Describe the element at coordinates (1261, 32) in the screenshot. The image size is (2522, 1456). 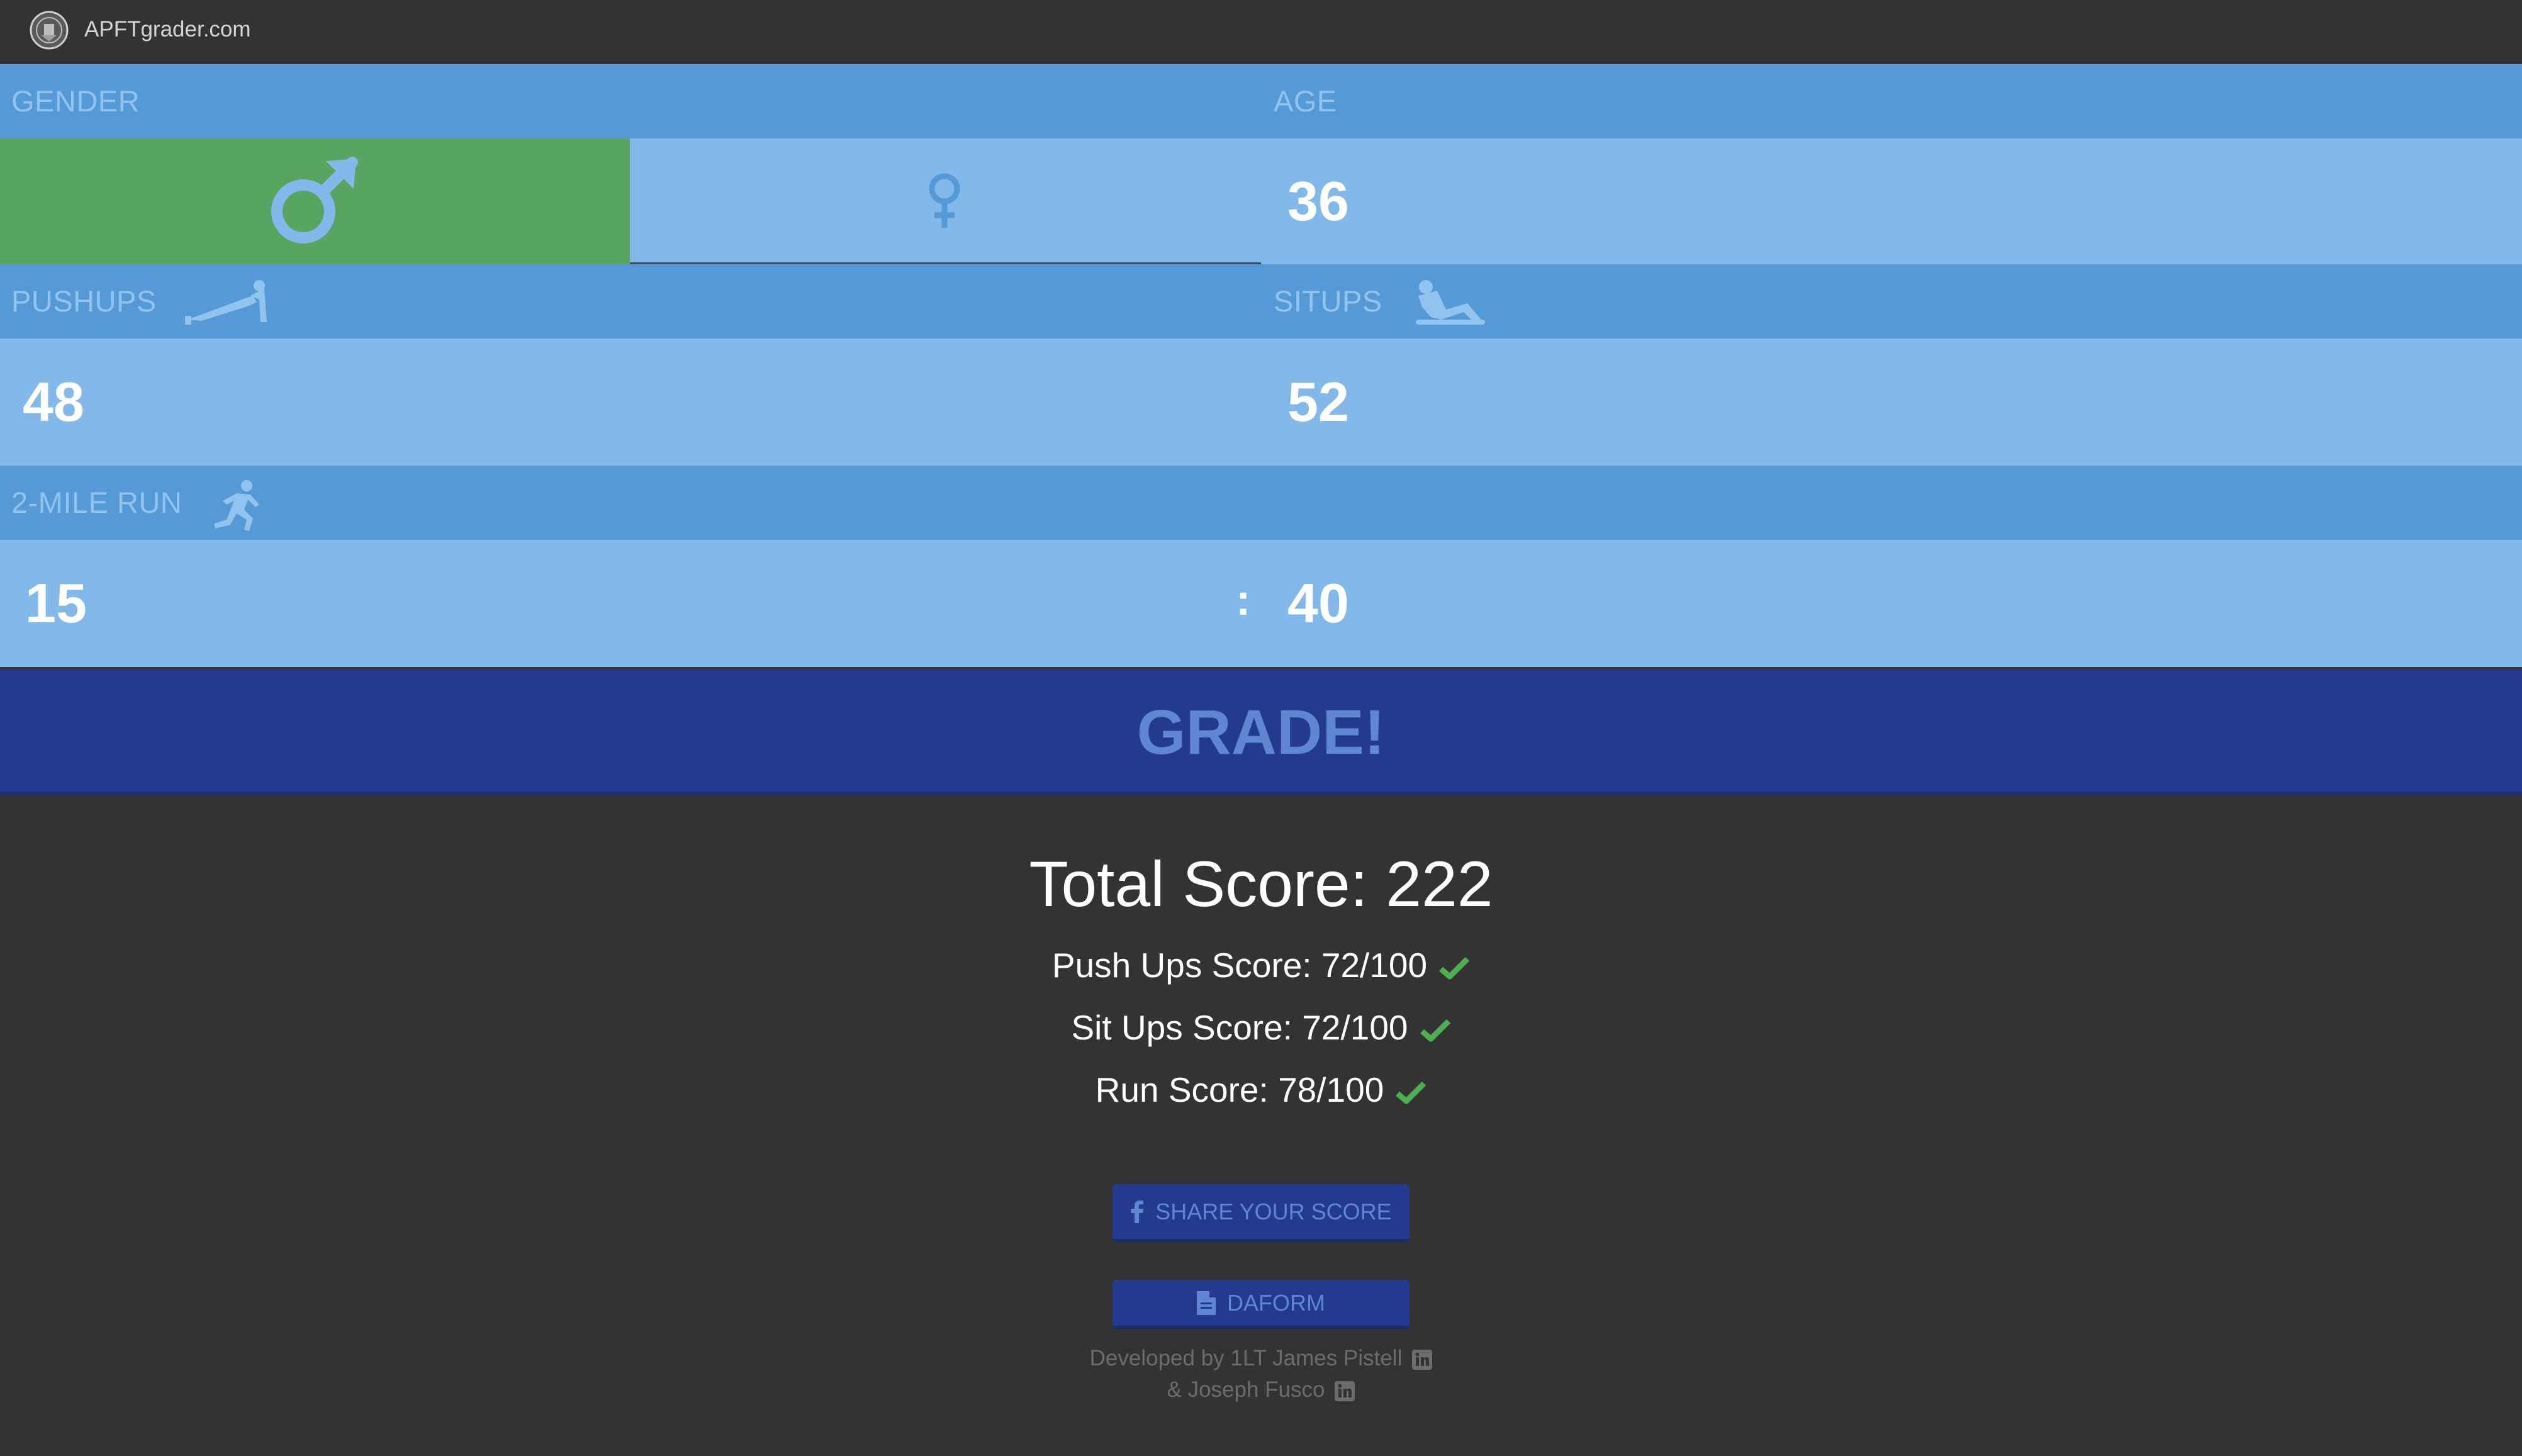
I see `top-bar: APFTgrader.com` at that location.